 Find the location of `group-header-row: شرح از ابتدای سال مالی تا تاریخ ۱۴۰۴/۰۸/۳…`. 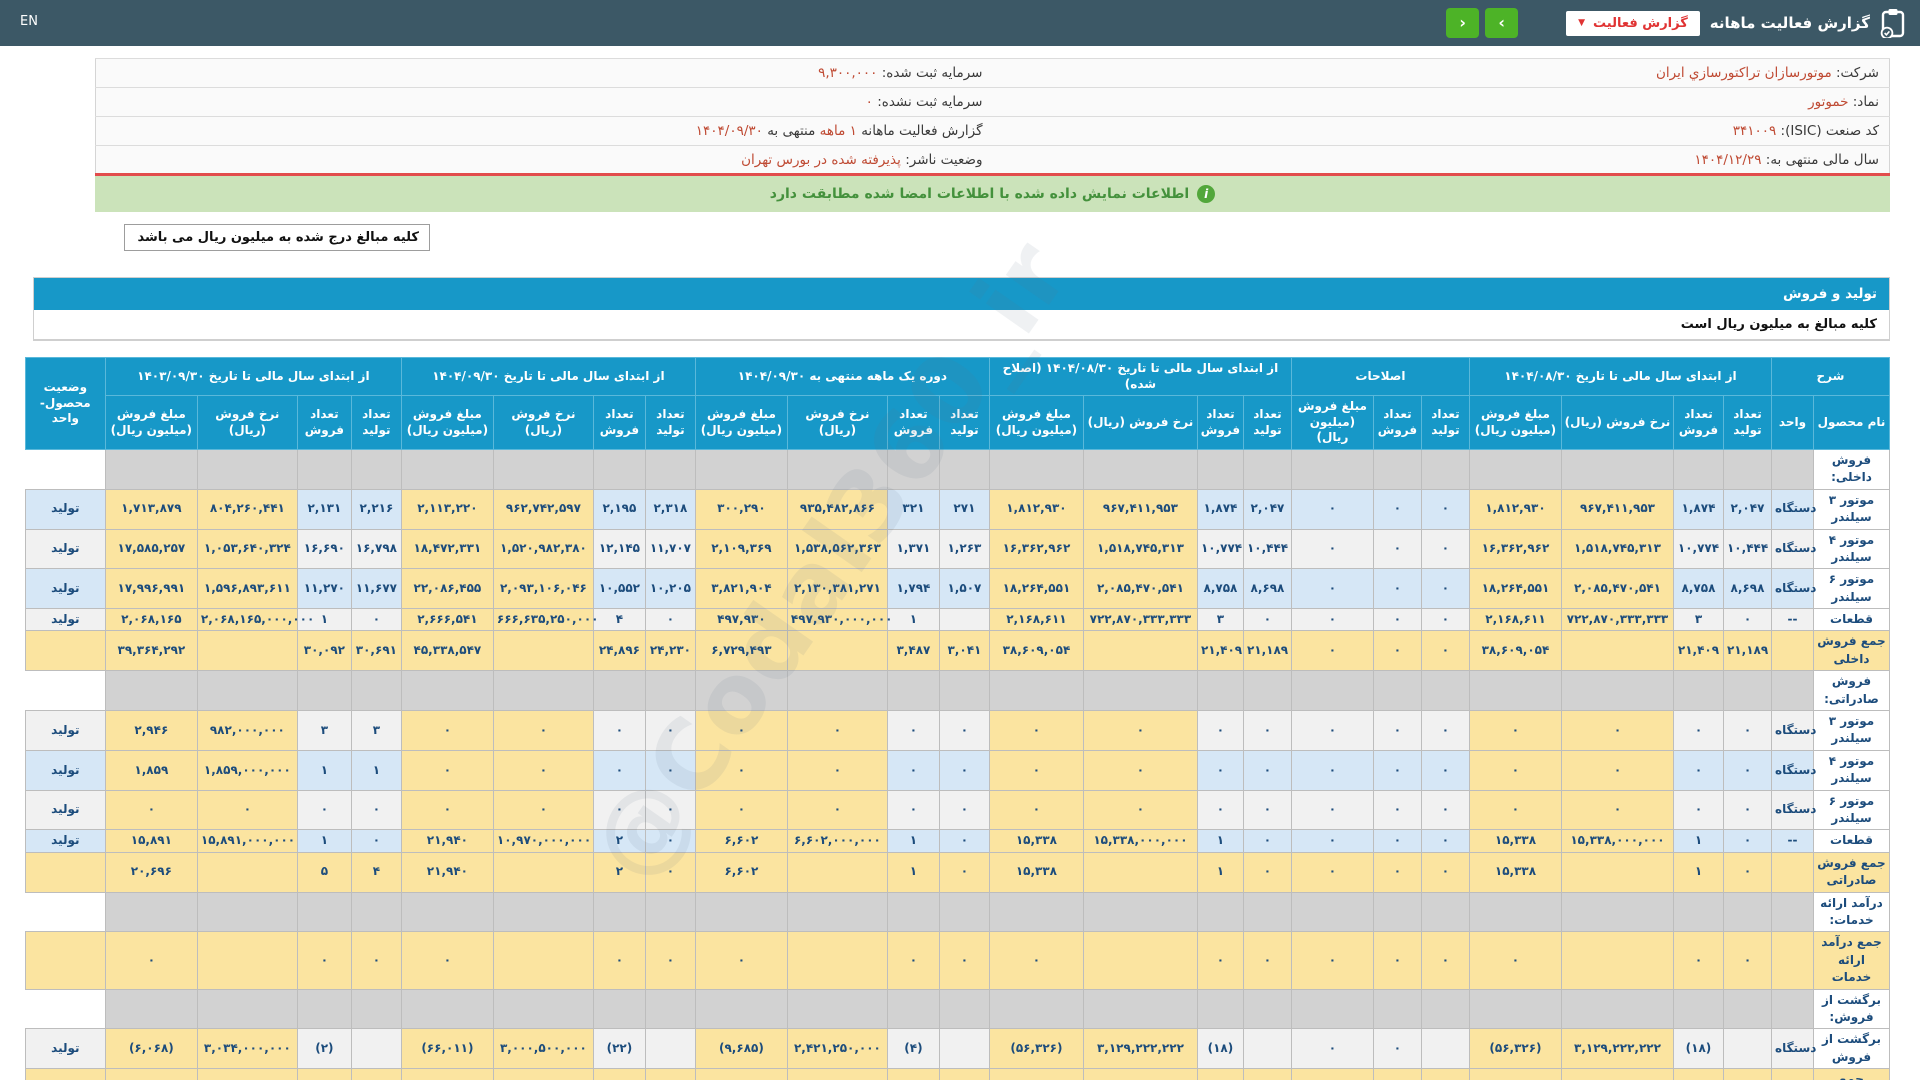

group-header-row: شرح از ابتدای سال مالی تا تاریخ ۱۴۰۴/۰۸/۳… is located at coordinates (957, 403).